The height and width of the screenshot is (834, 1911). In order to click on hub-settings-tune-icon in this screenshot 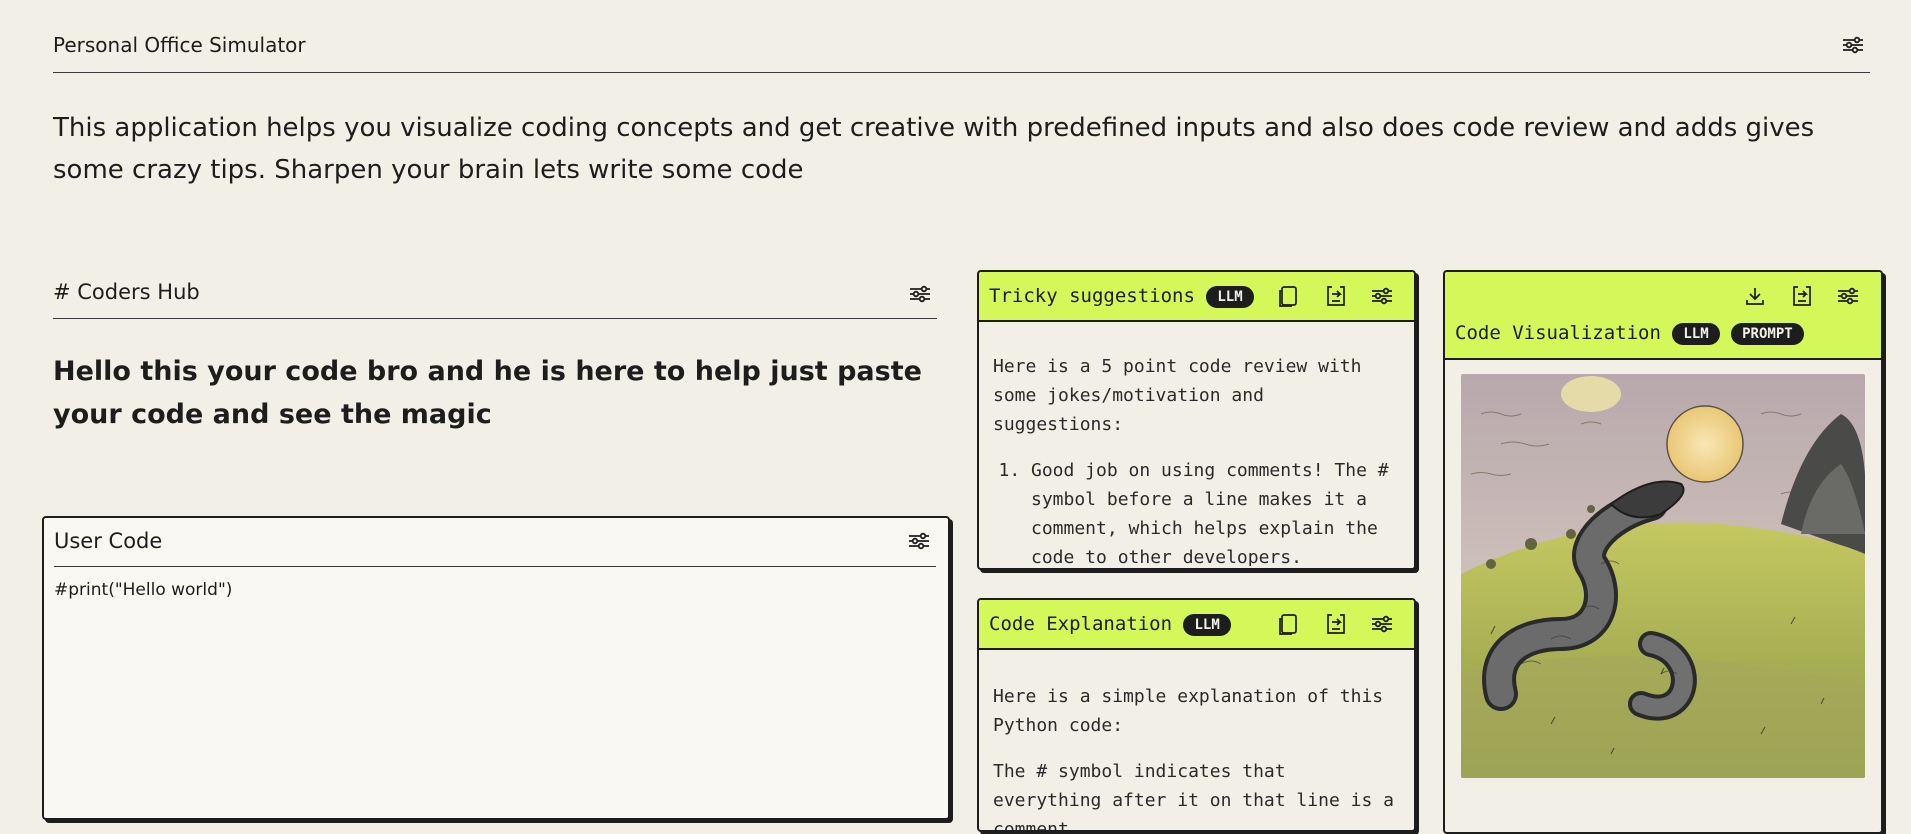, I will do `click(920, 294)`.